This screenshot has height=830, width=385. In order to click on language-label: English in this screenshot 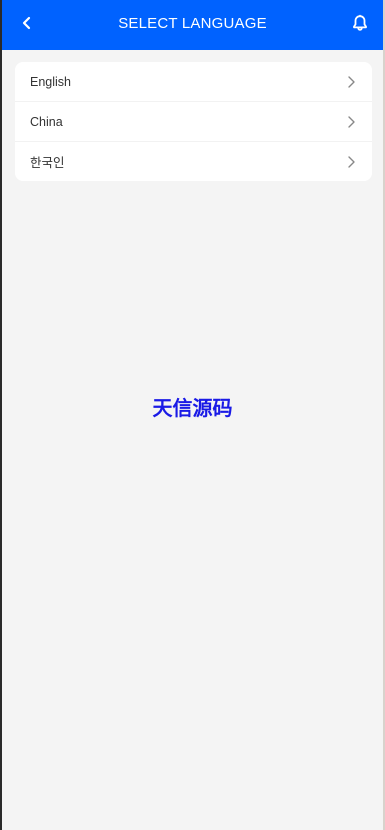, I will do `click(50, 81)`.